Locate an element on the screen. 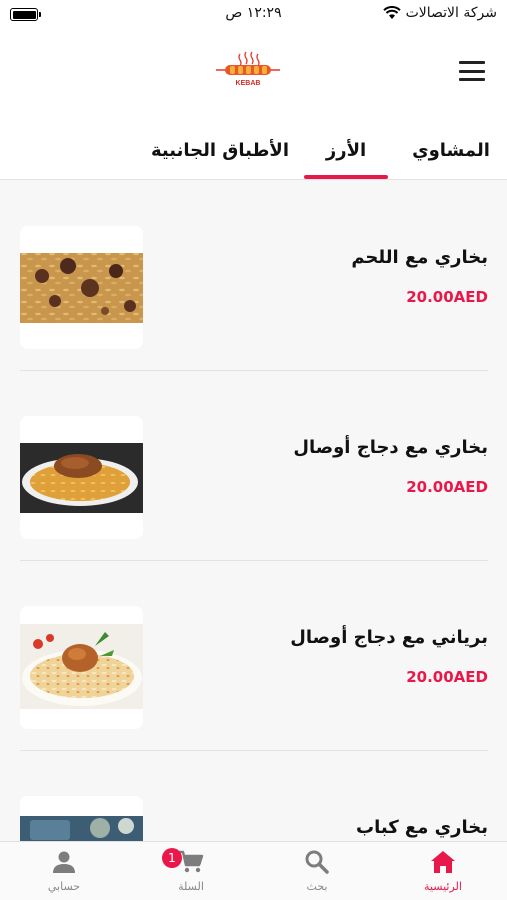  active-tab-indicator is located at coordinates (346, 177).